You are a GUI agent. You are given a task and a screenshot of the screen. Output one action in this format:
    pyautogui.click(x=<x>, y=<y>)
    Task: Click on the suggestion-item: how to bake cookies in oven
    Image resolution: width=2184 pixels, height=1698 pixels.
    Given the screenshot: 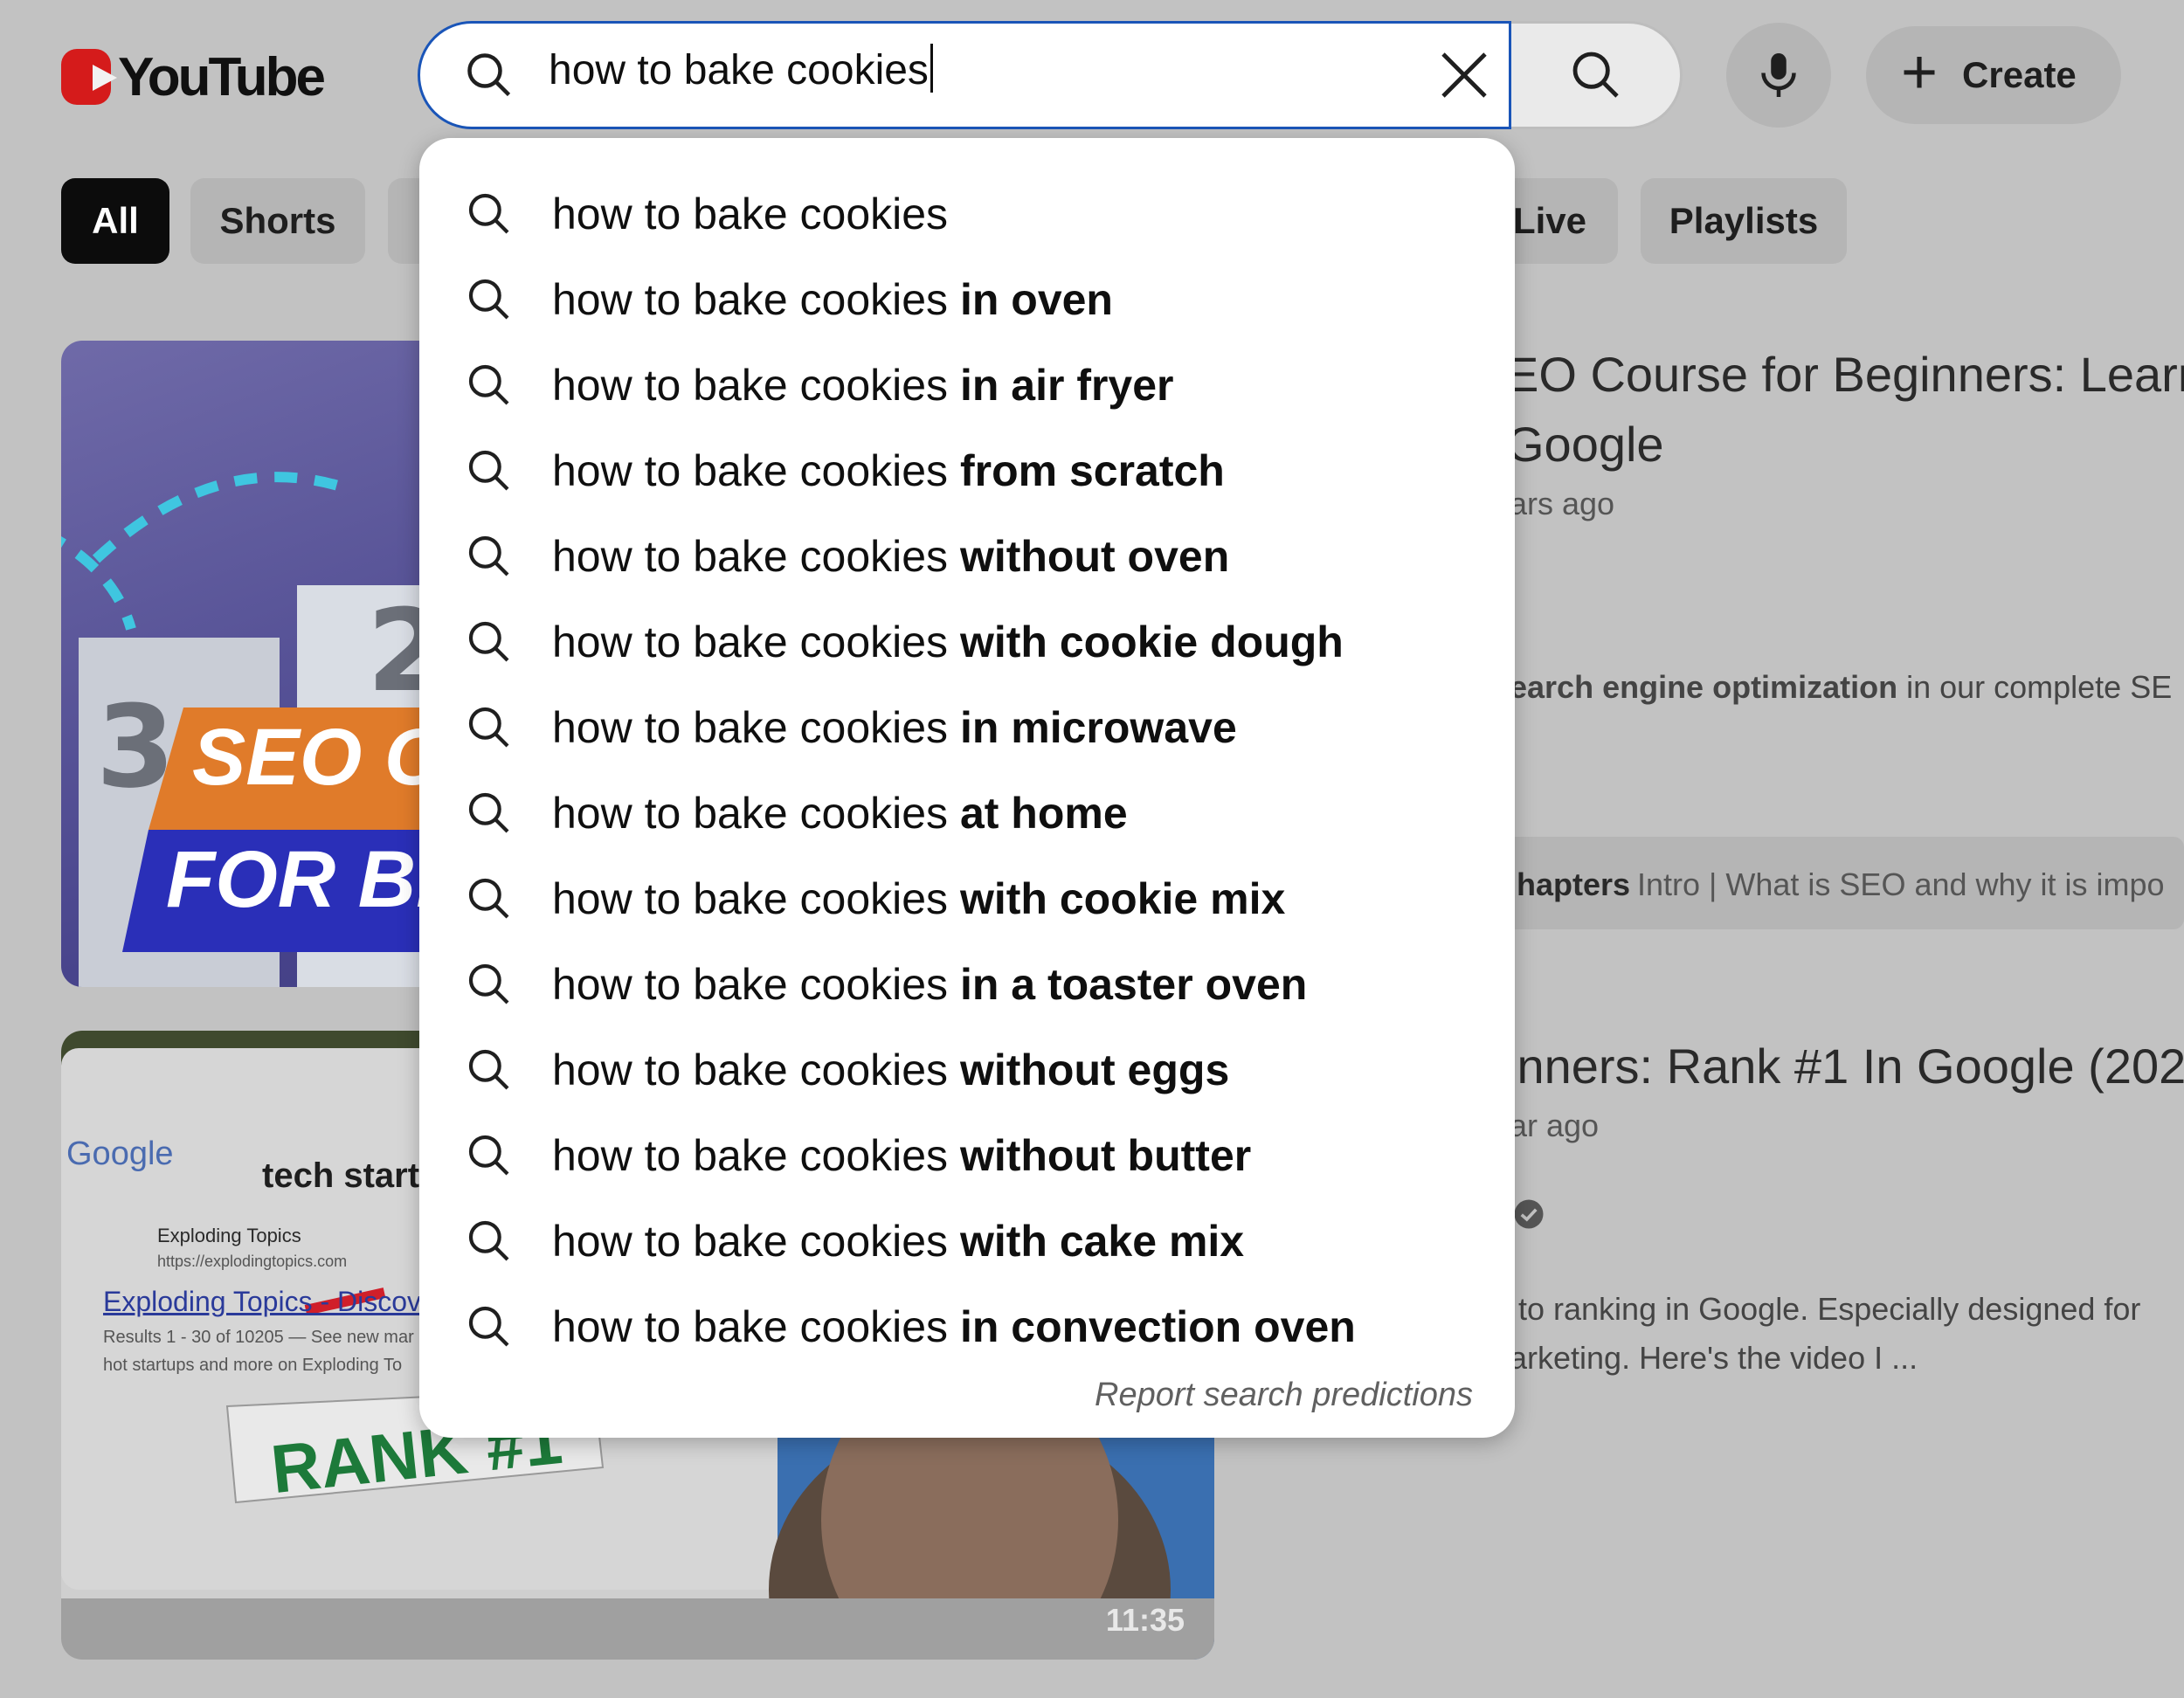 What is the action you would take?
    pyautogui.click(x=967, y=299)
    